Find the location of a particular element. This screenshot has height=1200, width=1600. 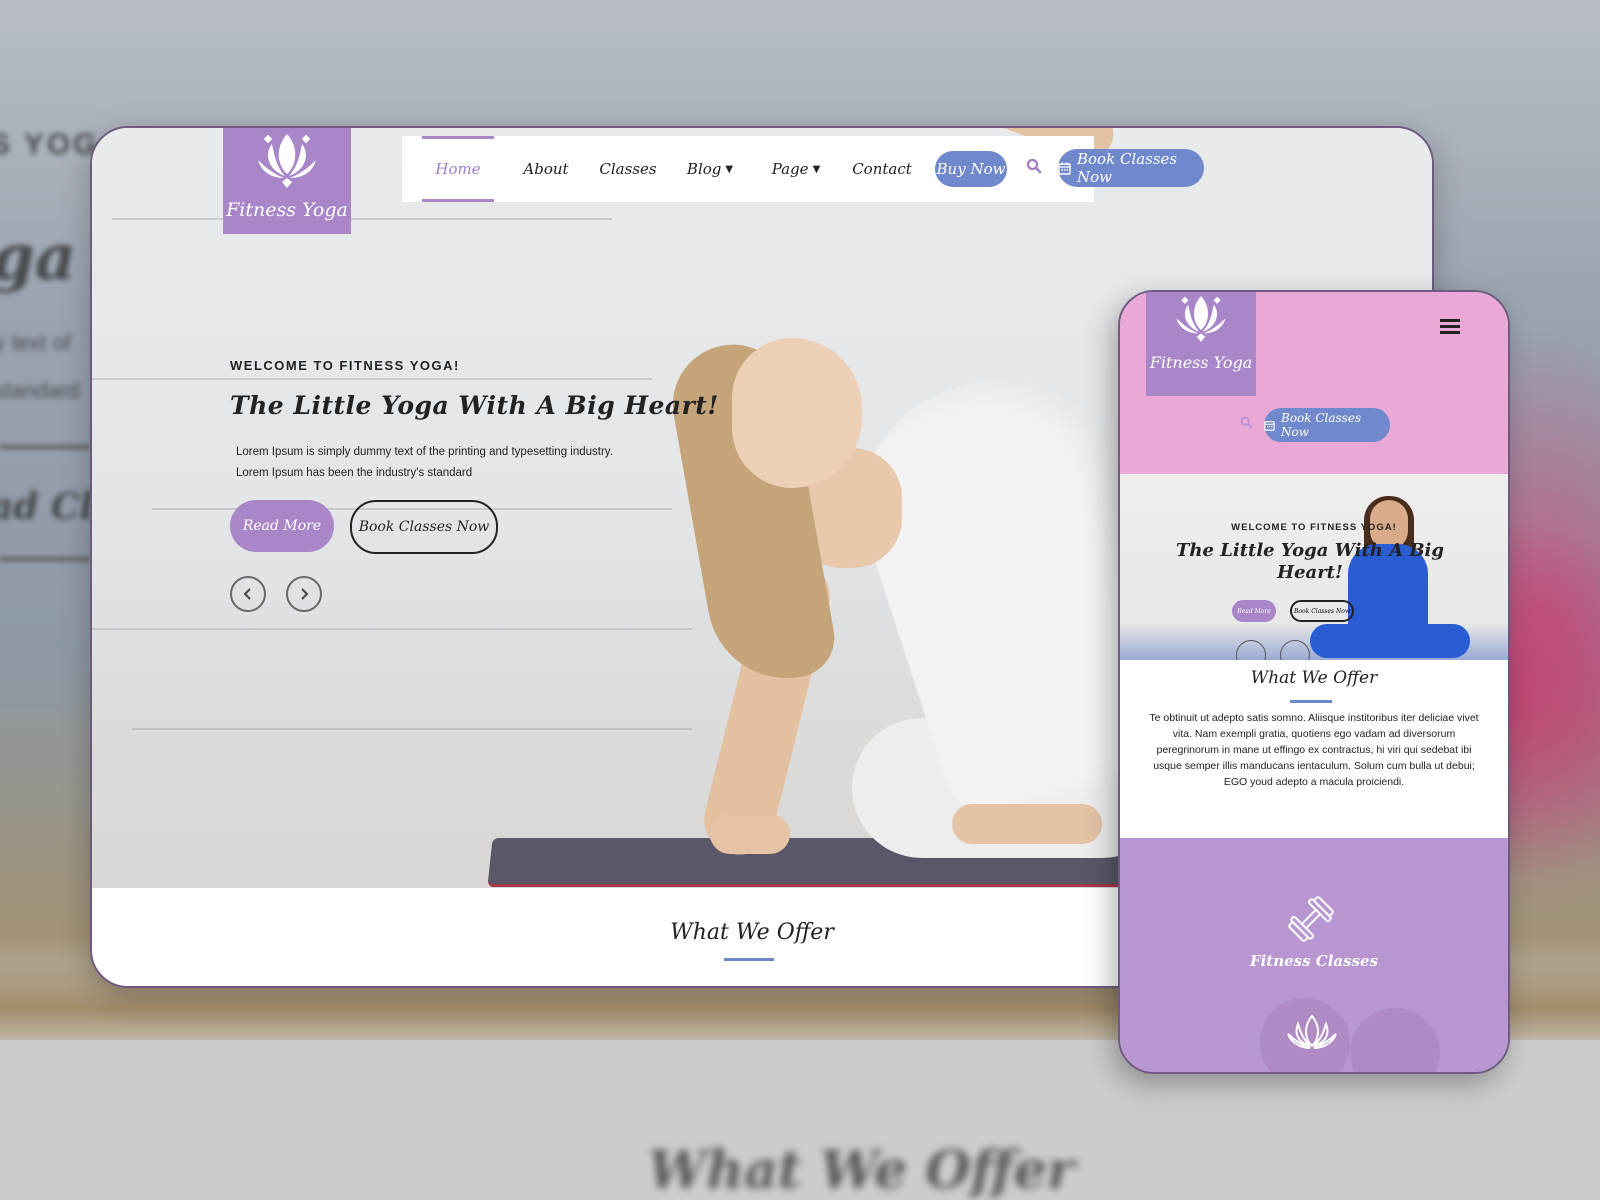

background-text: y text of is located at coordinates (36, 342).